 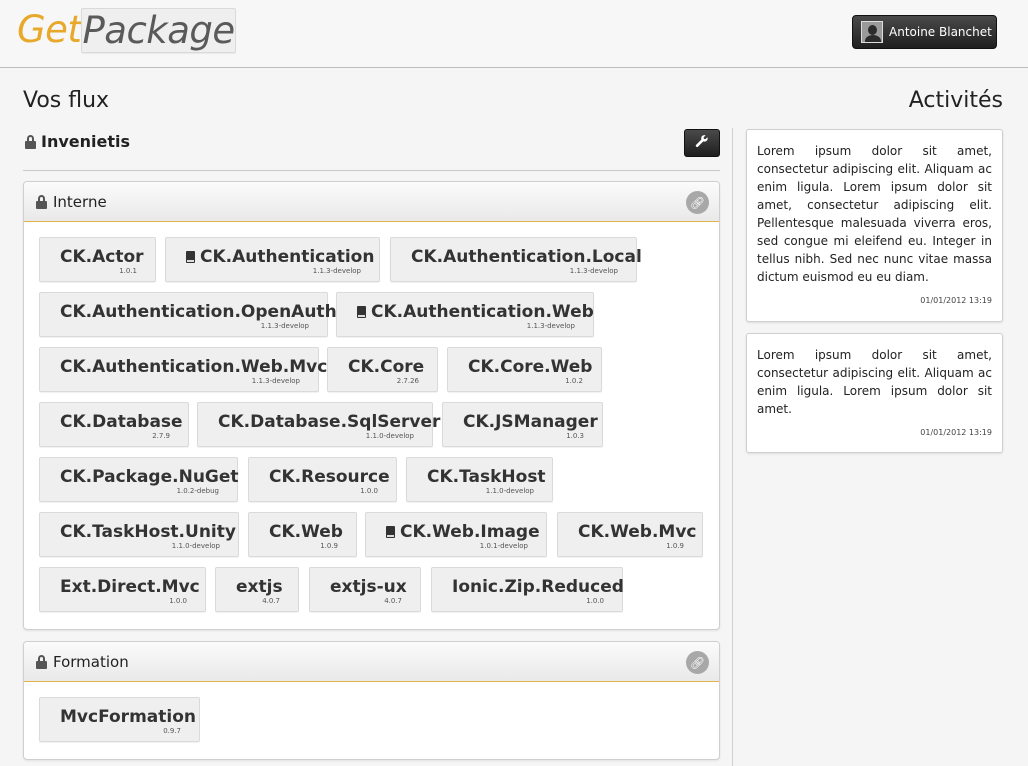 I want to click on package-name: CK.Web, so click(x=306, y=532).